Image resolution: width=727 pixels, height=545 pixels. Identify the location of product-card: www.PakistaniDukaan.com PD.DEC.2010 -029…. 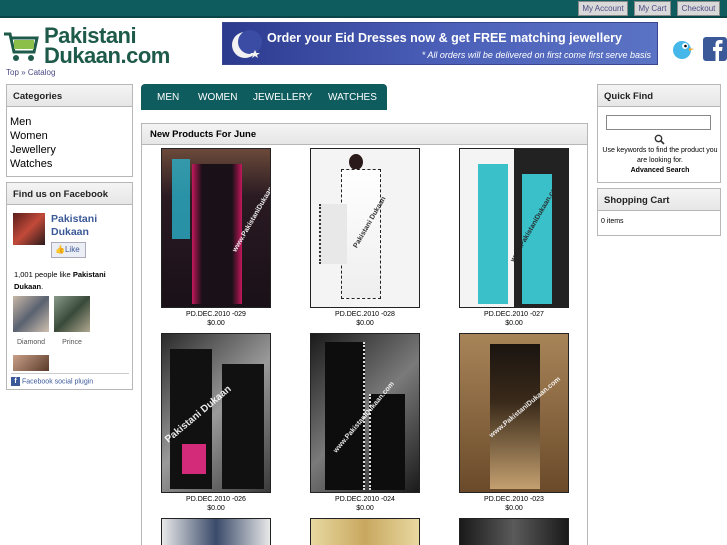
(216, 238).